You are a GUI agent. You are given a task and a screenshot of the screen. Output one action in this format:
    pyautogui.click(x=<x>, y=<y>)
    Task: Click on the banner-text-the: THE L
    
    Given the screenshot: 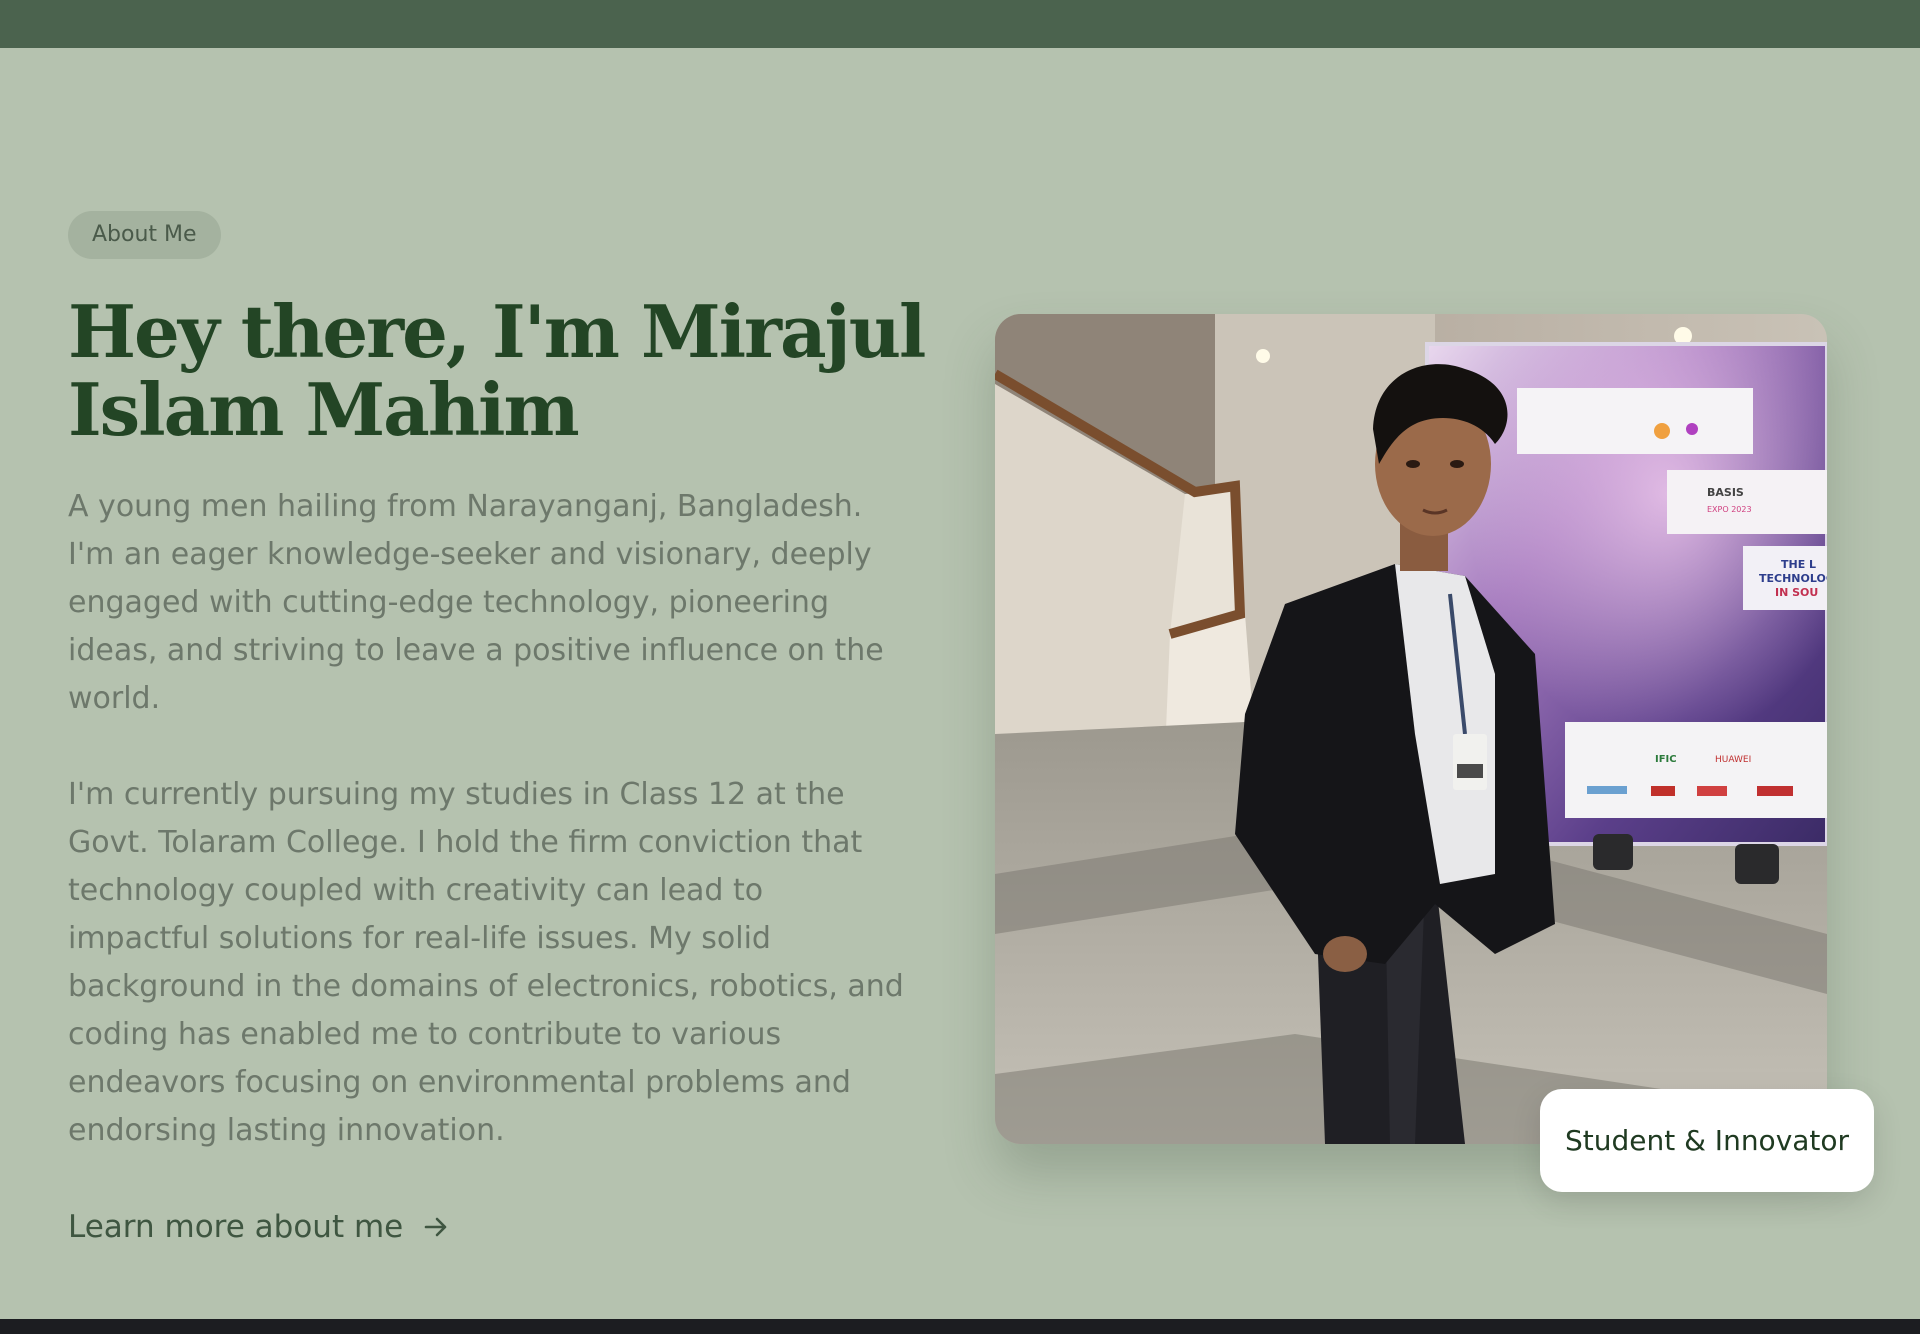 What is the action you would take?
    pyautogui.click(x=1798, y=564)
    